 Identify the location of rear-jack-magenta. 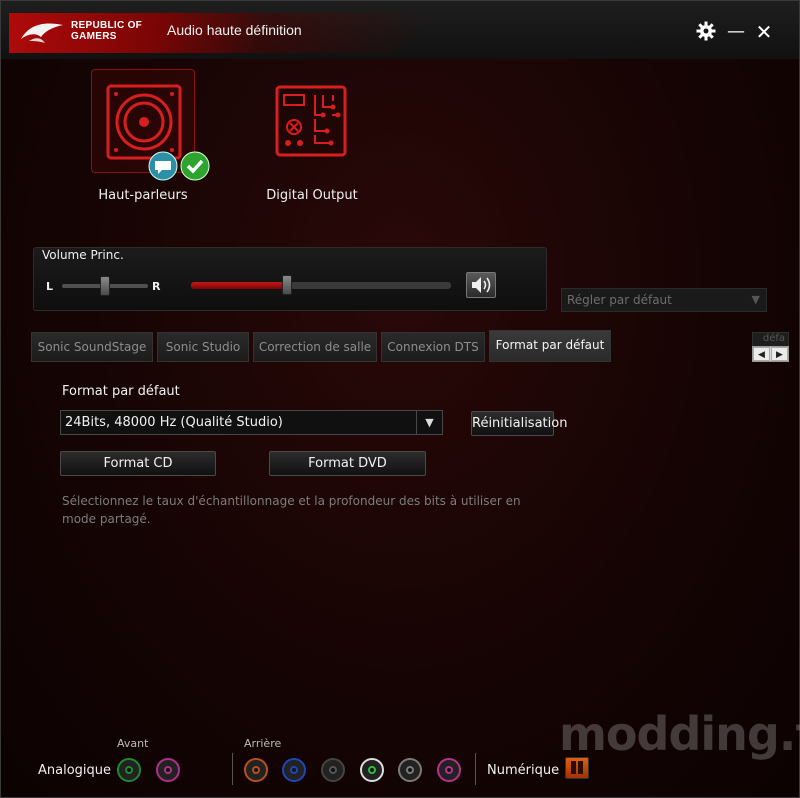
(449, 770).